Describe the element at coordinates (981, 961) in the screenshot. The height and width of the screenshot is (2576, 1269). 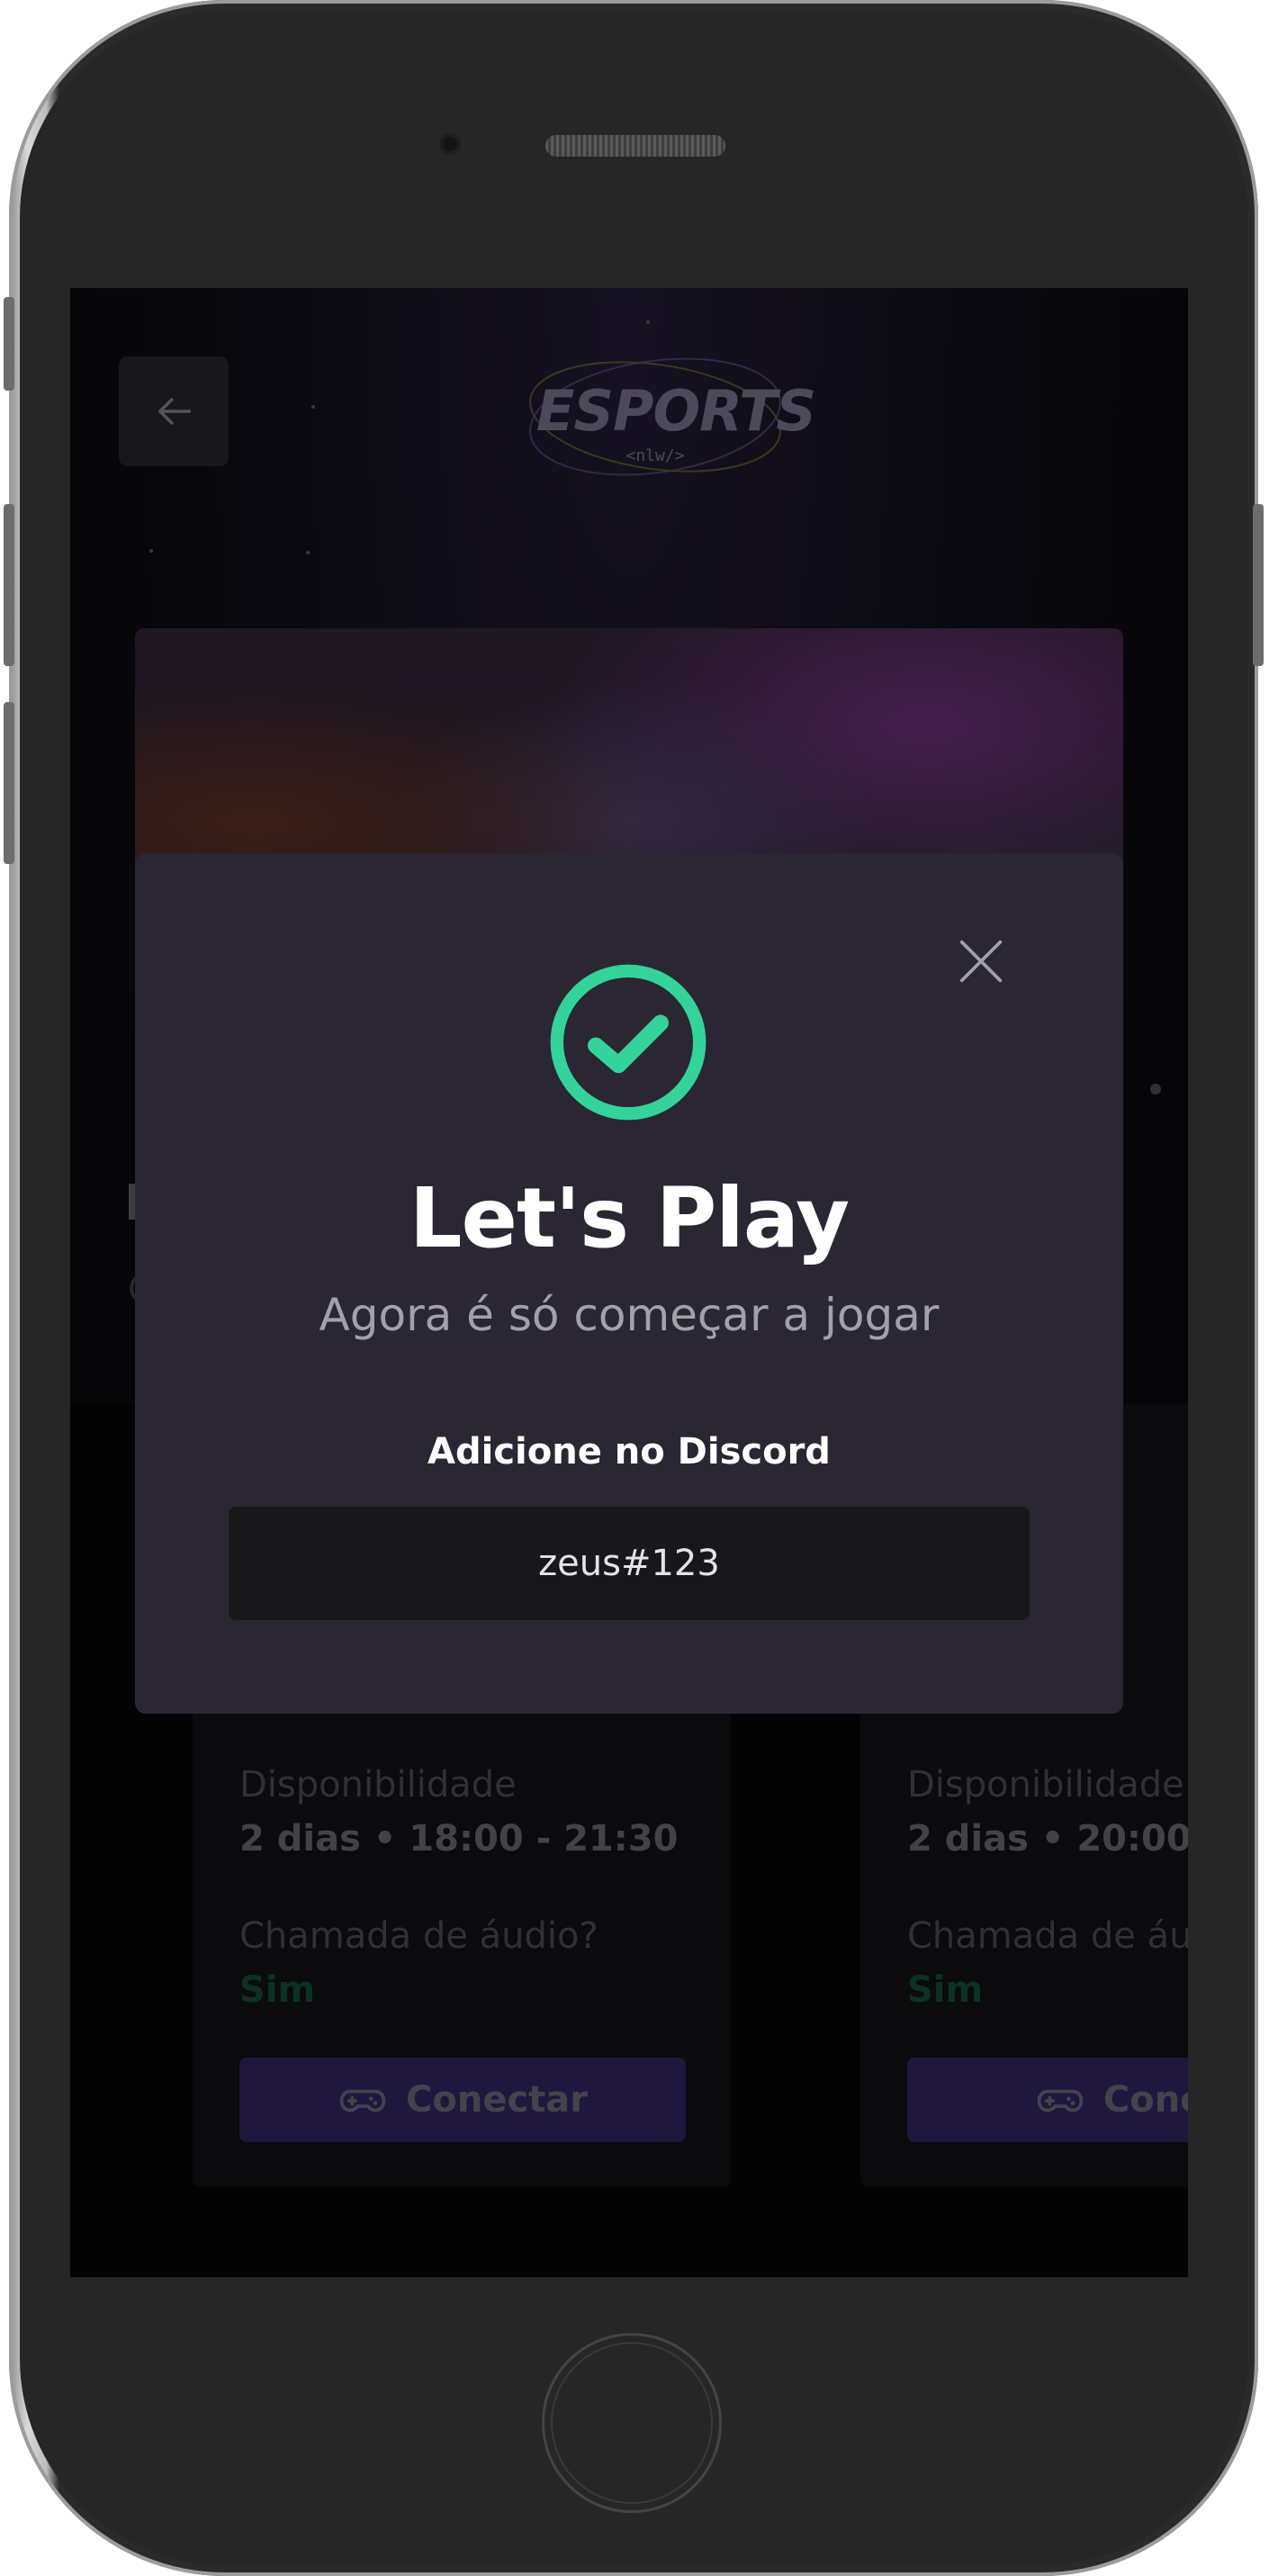
I see `close-icon` at that location.